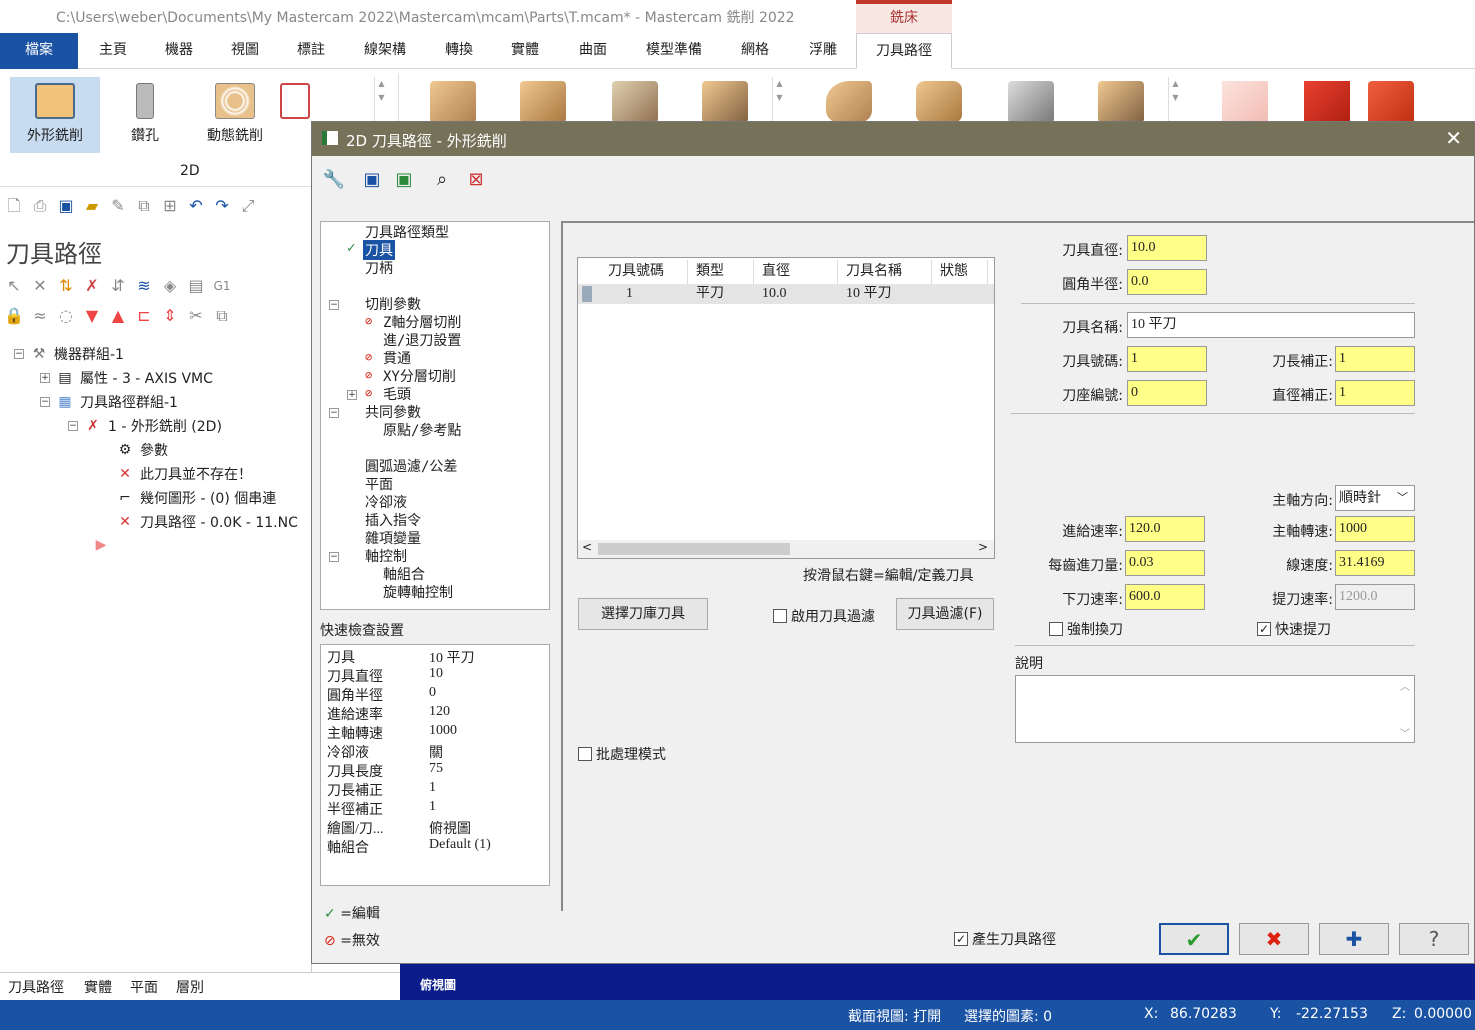 The width and height of the screenshot is (1475, 1030). I want to click on load-defaults-icon: ▣, so click(404, 180).